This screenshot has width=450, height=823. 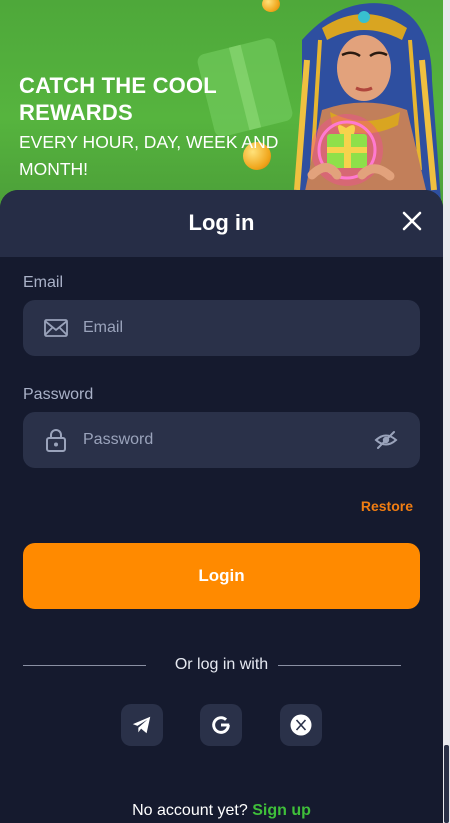 What do you see at coordinates (118, 99) in the screenshot?
I see `banner-headline: CATCH THE COOL REWARDS` at bounding box center [118, 99].